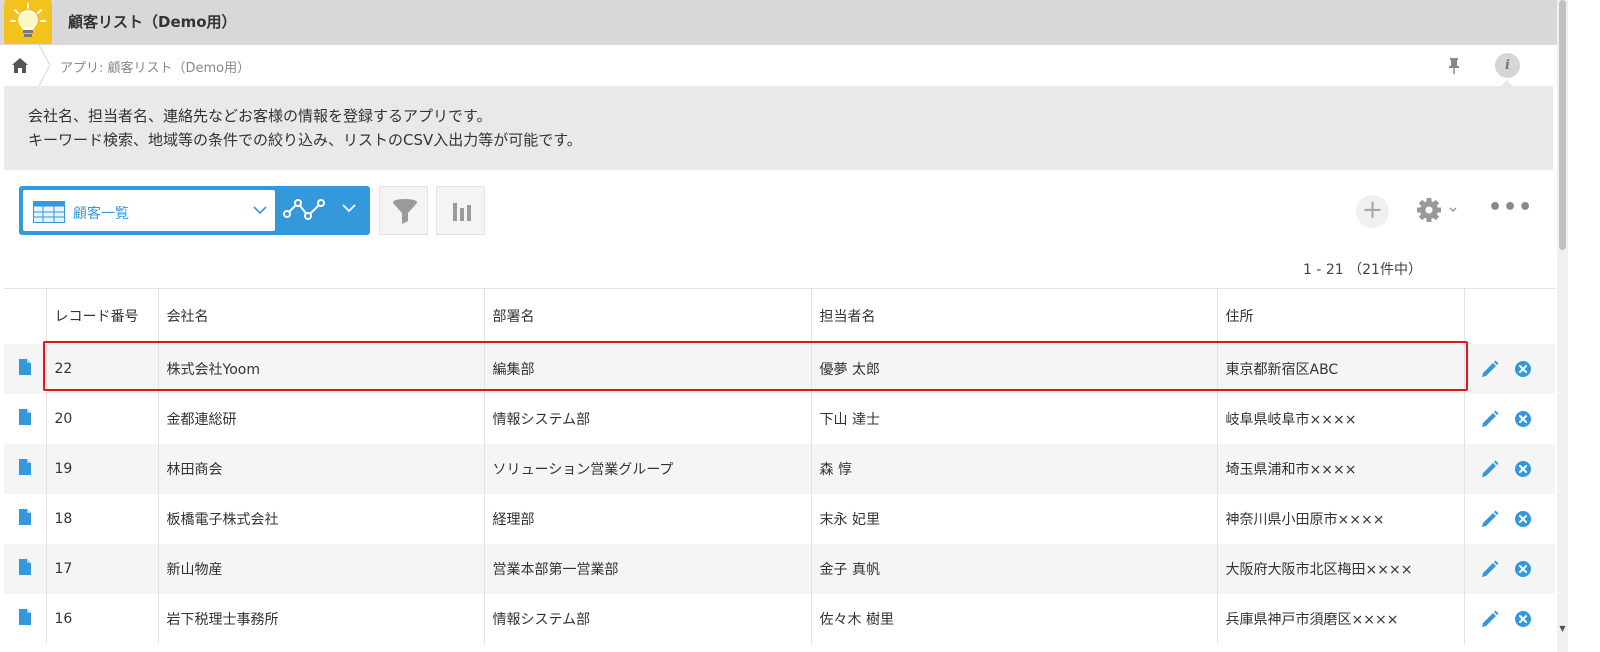  I want to click on filter-icon, so click(405, 211).